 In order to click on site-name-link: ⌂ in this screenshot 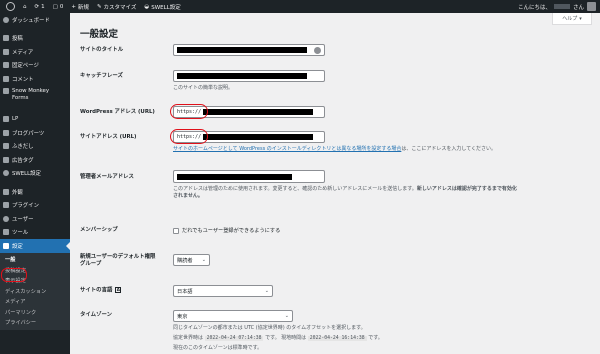, I will do `click(25, 6)`.